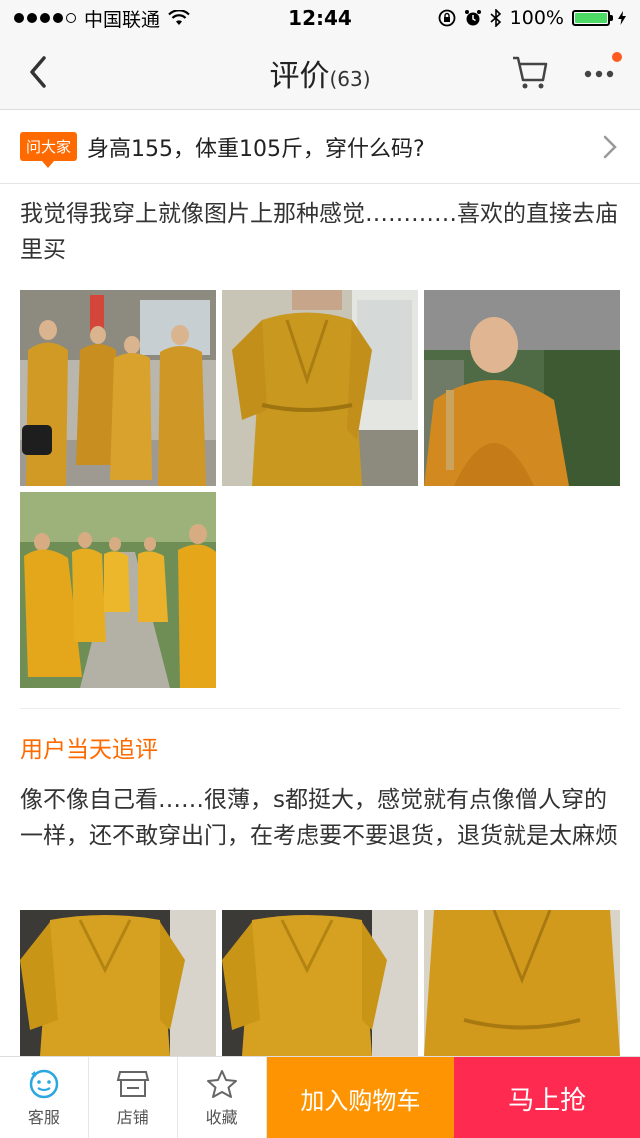 This screenshot has height=1138, width=640. I want to click on photo-robe-front, so click(320, 388).